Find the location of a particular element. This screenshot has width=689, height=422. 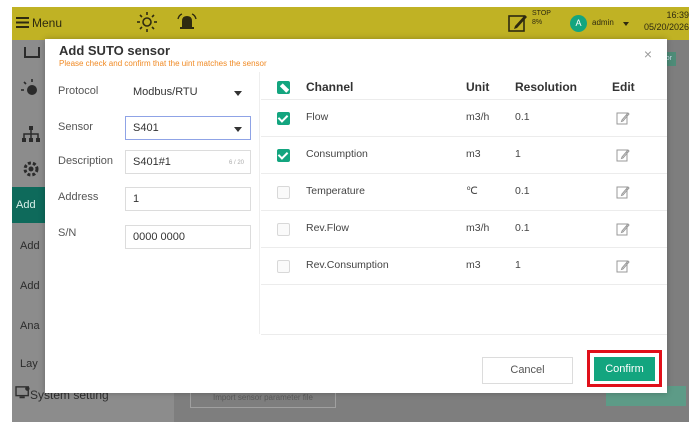

clock-date: 05/20/2026 is located at coordinates (666, 27).